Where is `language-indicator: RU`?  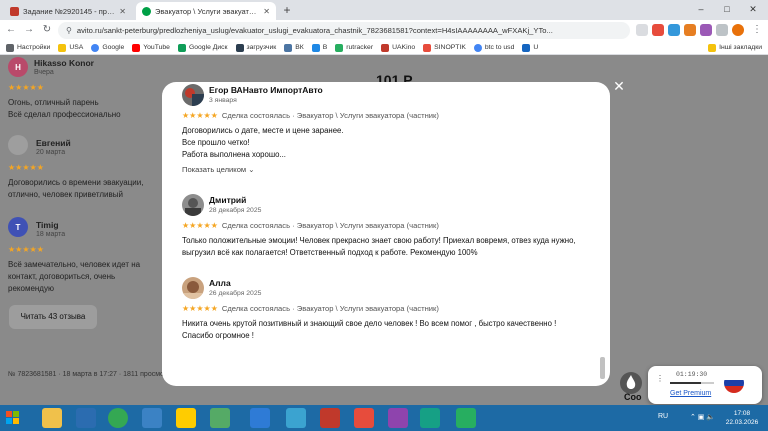 language-indicator: RU is located at coordinates (663, 416).